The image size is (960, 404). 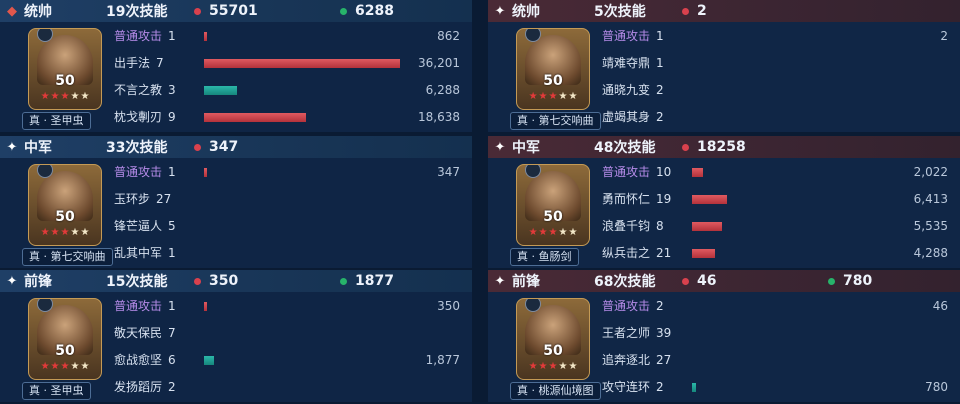 What do you see at coordinates (707, 281) in the screenshot?
I see `damage-value: 46` at bounding box center [707, 281].